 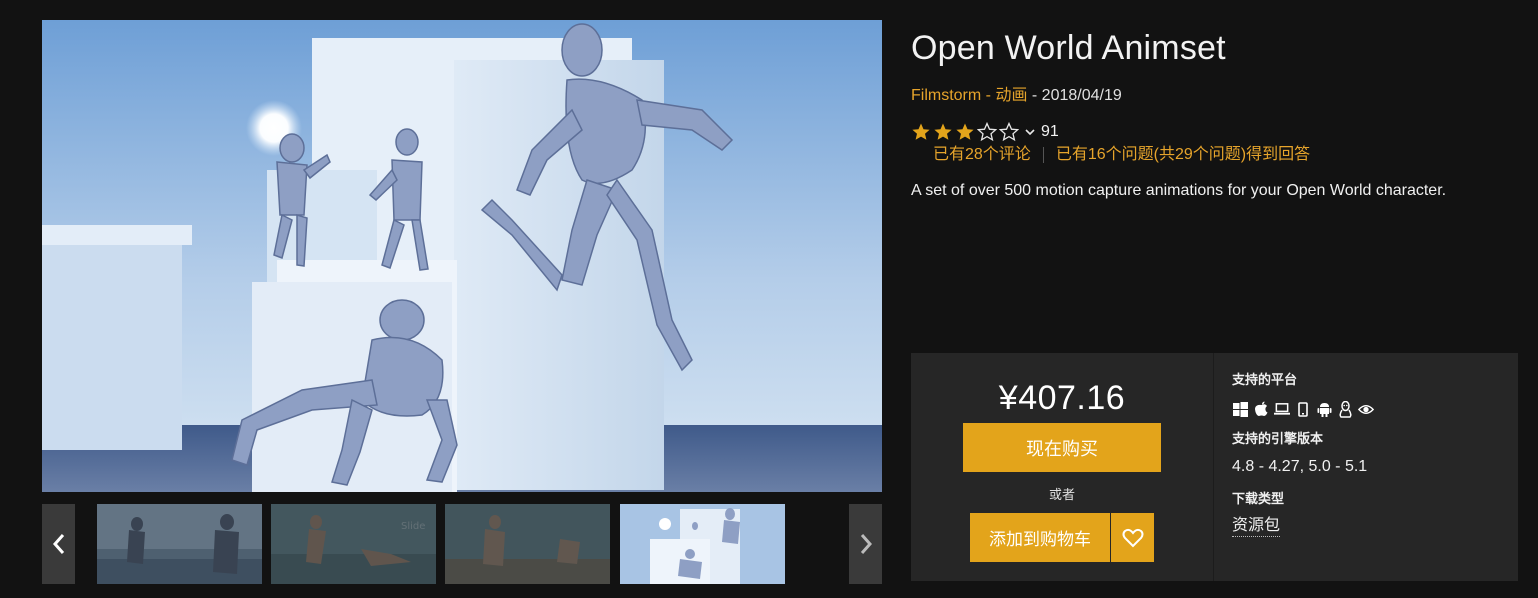 I want to click on heart-icon, so click(x=1132, y=537).